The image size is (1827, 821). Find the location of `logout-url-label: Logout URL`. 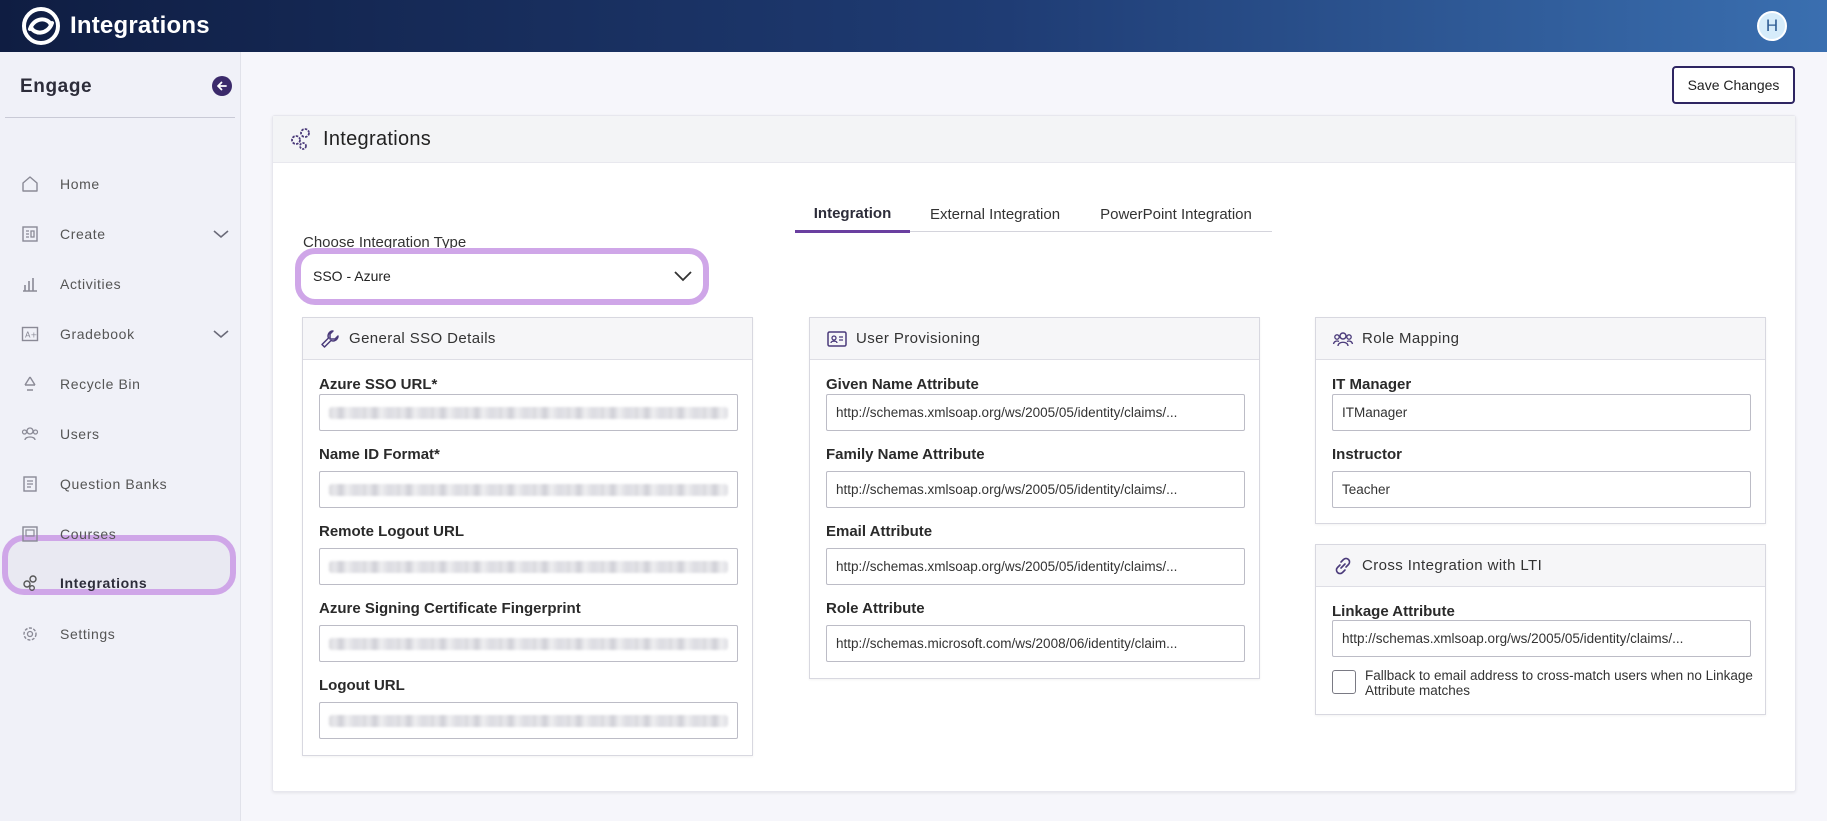

logout-url-label: Logout URL is located at coordinates (362, 685).